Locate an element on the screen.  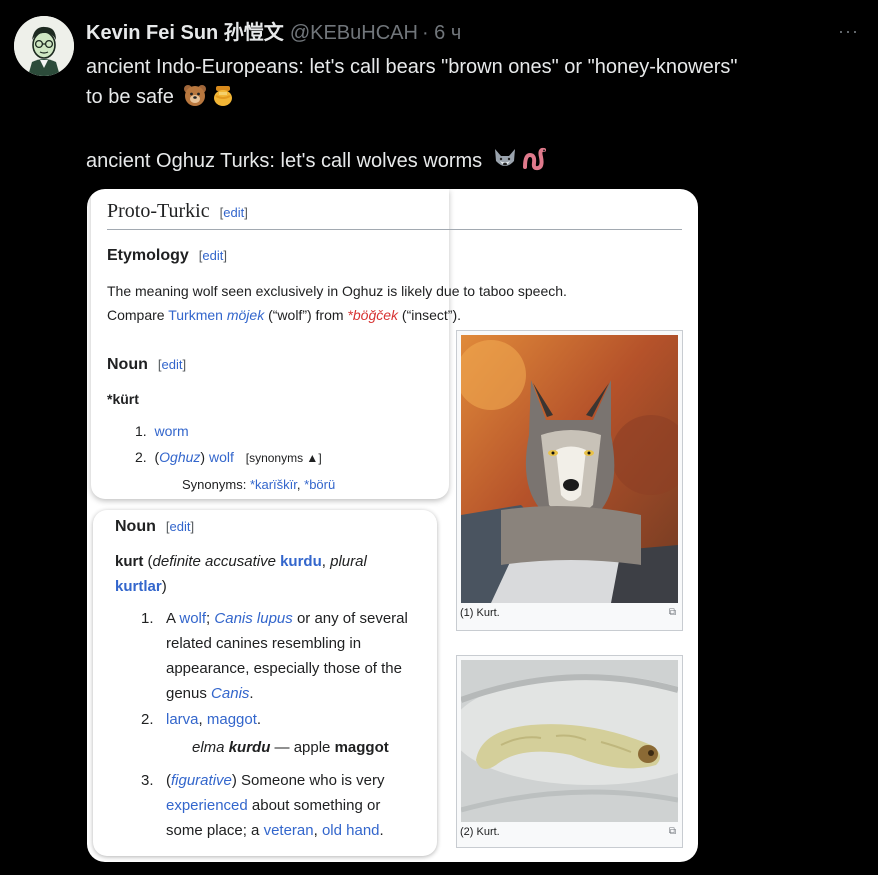
tweet-header: Kevin Fei Sun 孙愷文 @KEBuHCAH · 6 ч is located at coordinates (273, 33).